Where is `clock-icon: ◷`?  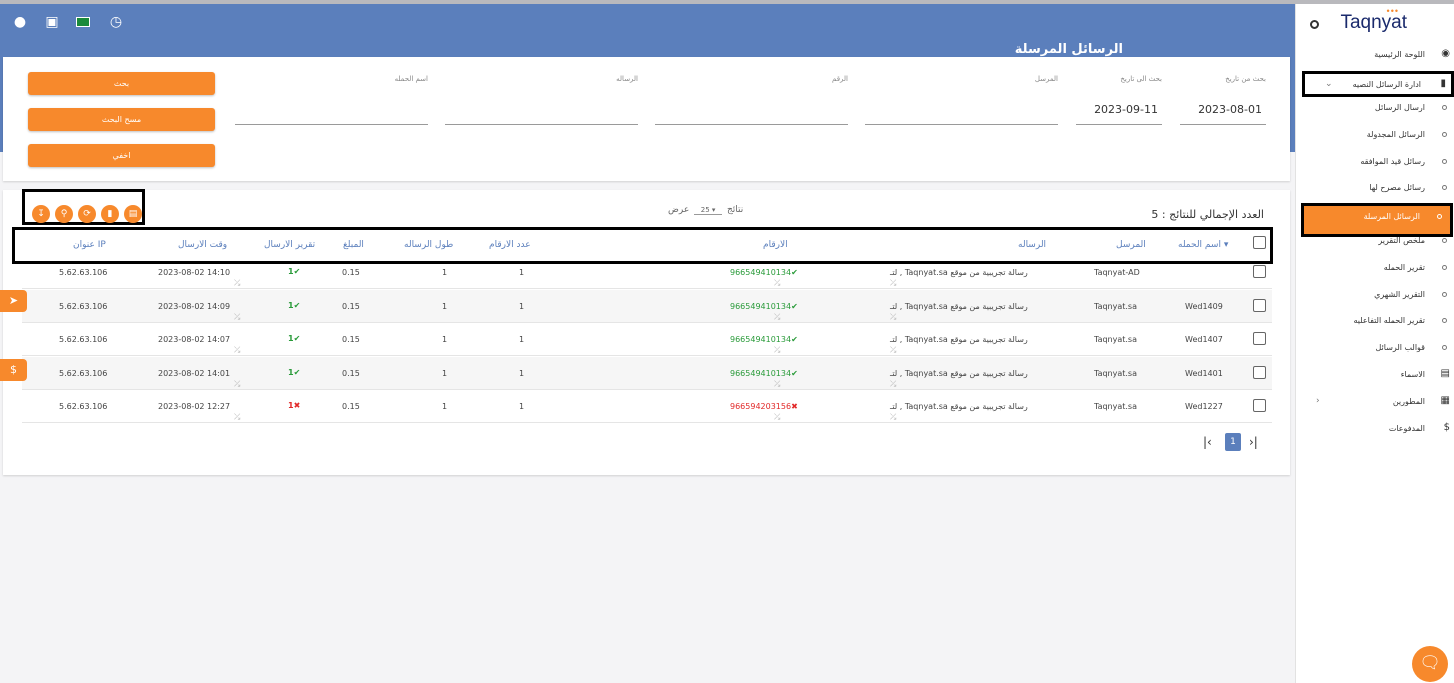
clock-icon: ◷ is located at coordinates (116, 22).